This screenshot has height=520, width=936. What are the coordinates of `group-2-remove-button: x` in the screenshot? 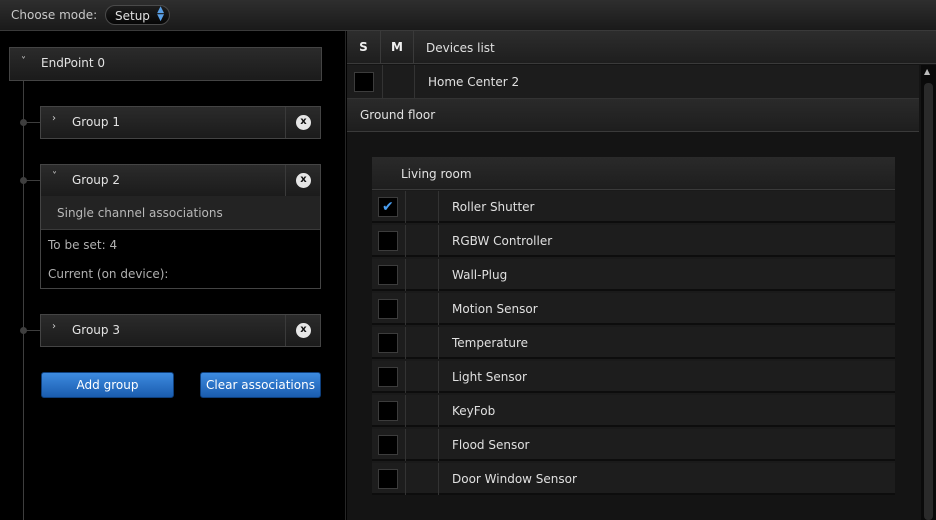 It's located at (302, 180).